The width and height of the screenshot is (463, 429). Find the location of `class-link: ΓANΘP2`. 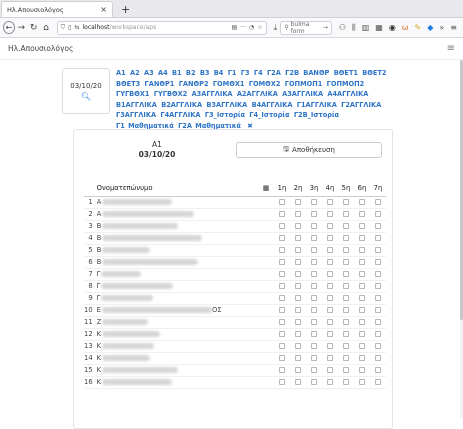

class-link: ΓANΘP2 is located at coordinates (194, 84).